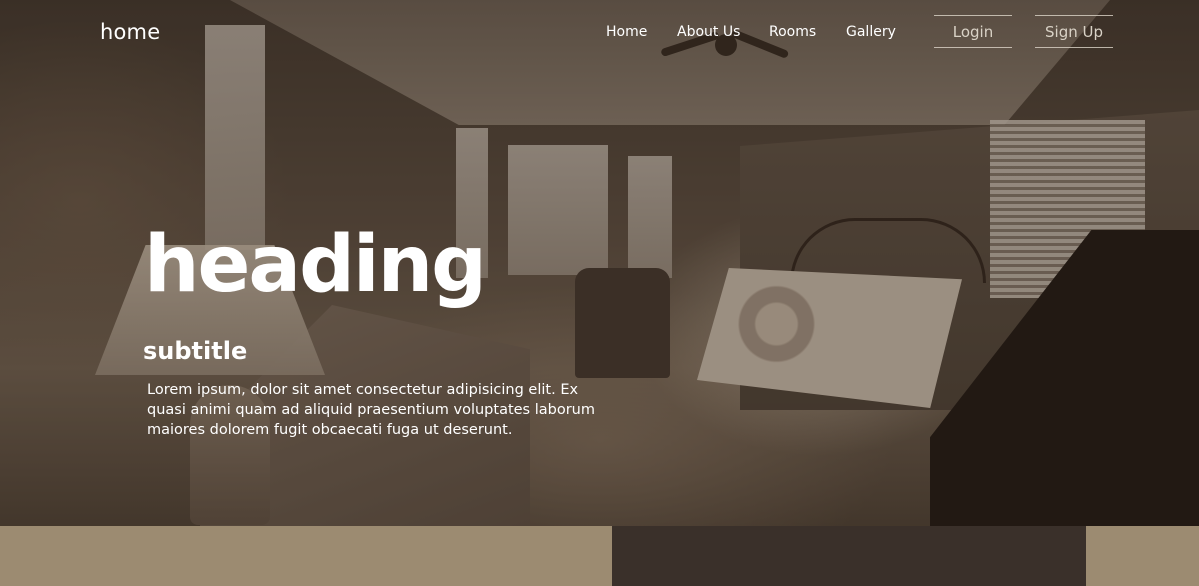  I want to click on hero-subtitle: subtitle, so click(195, 351).